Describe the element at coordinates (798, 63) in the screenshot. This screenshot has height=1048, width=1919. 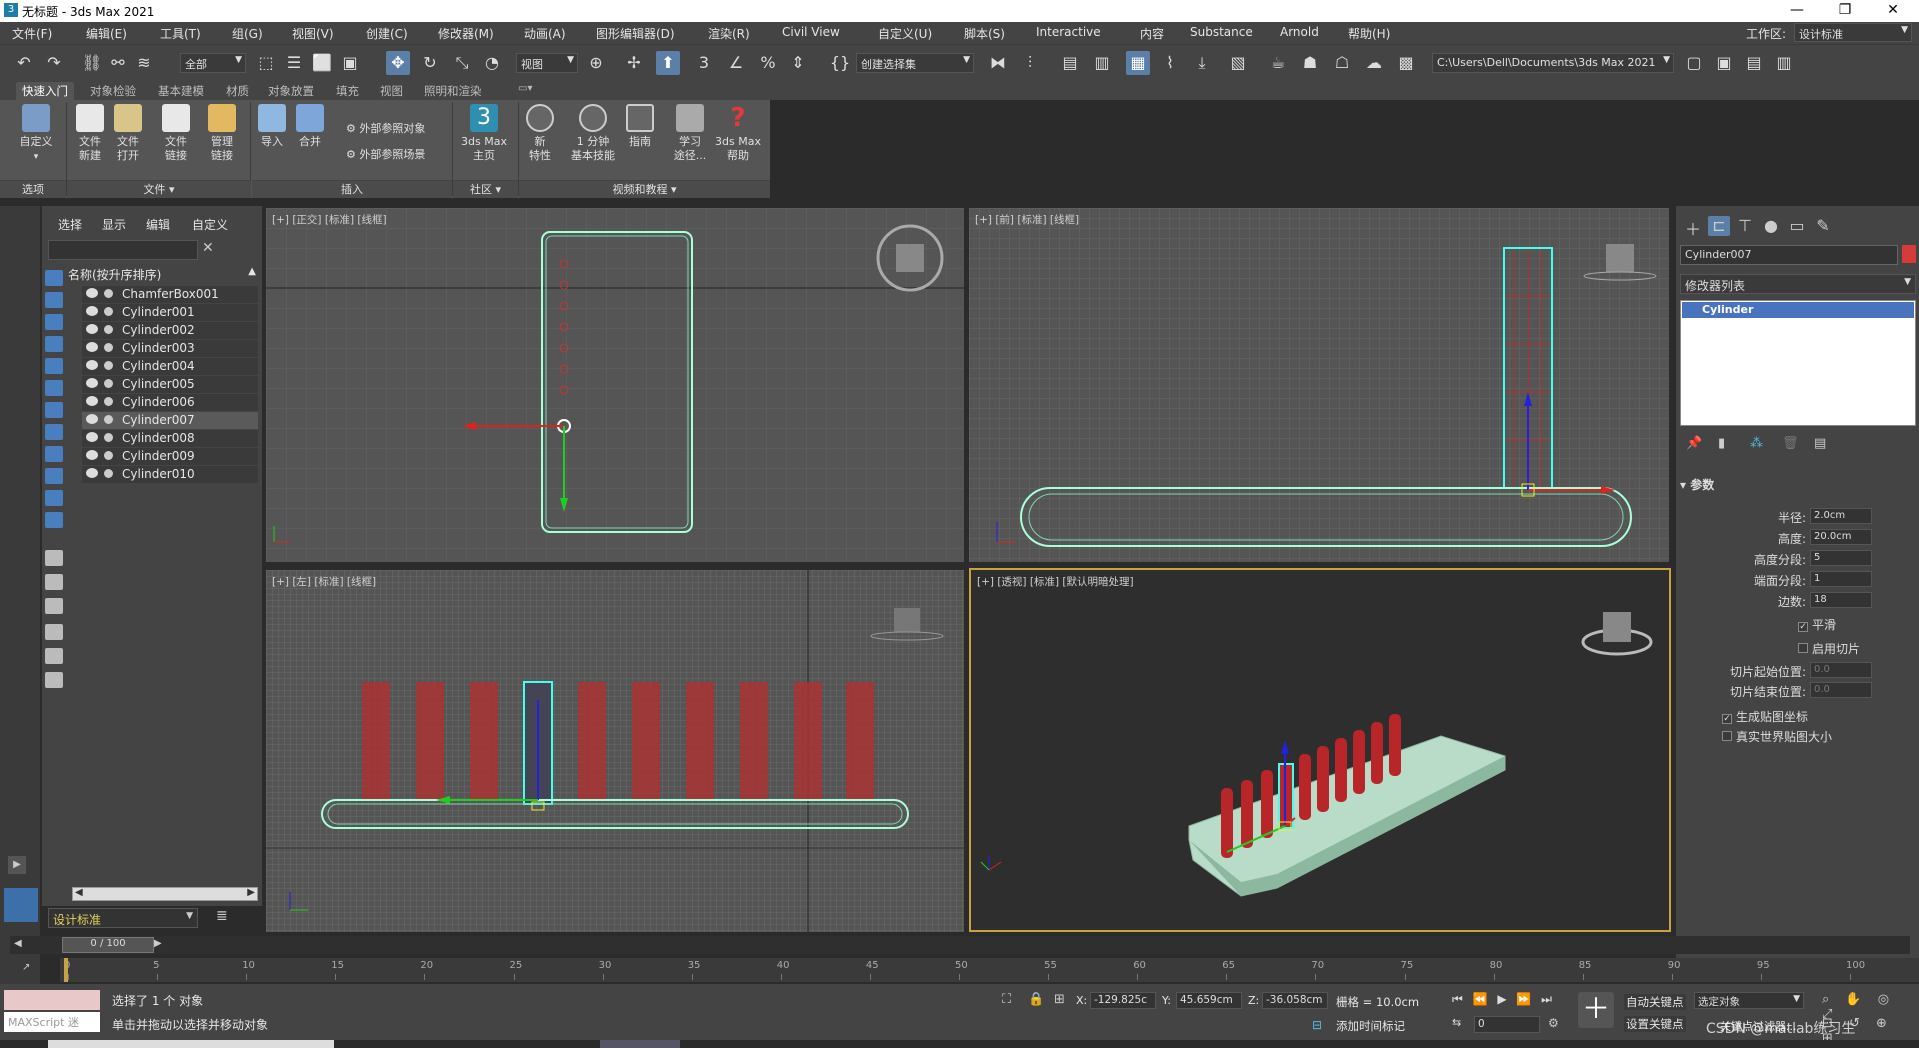
I see `spinner-snap-icon: ⇕` at that location.